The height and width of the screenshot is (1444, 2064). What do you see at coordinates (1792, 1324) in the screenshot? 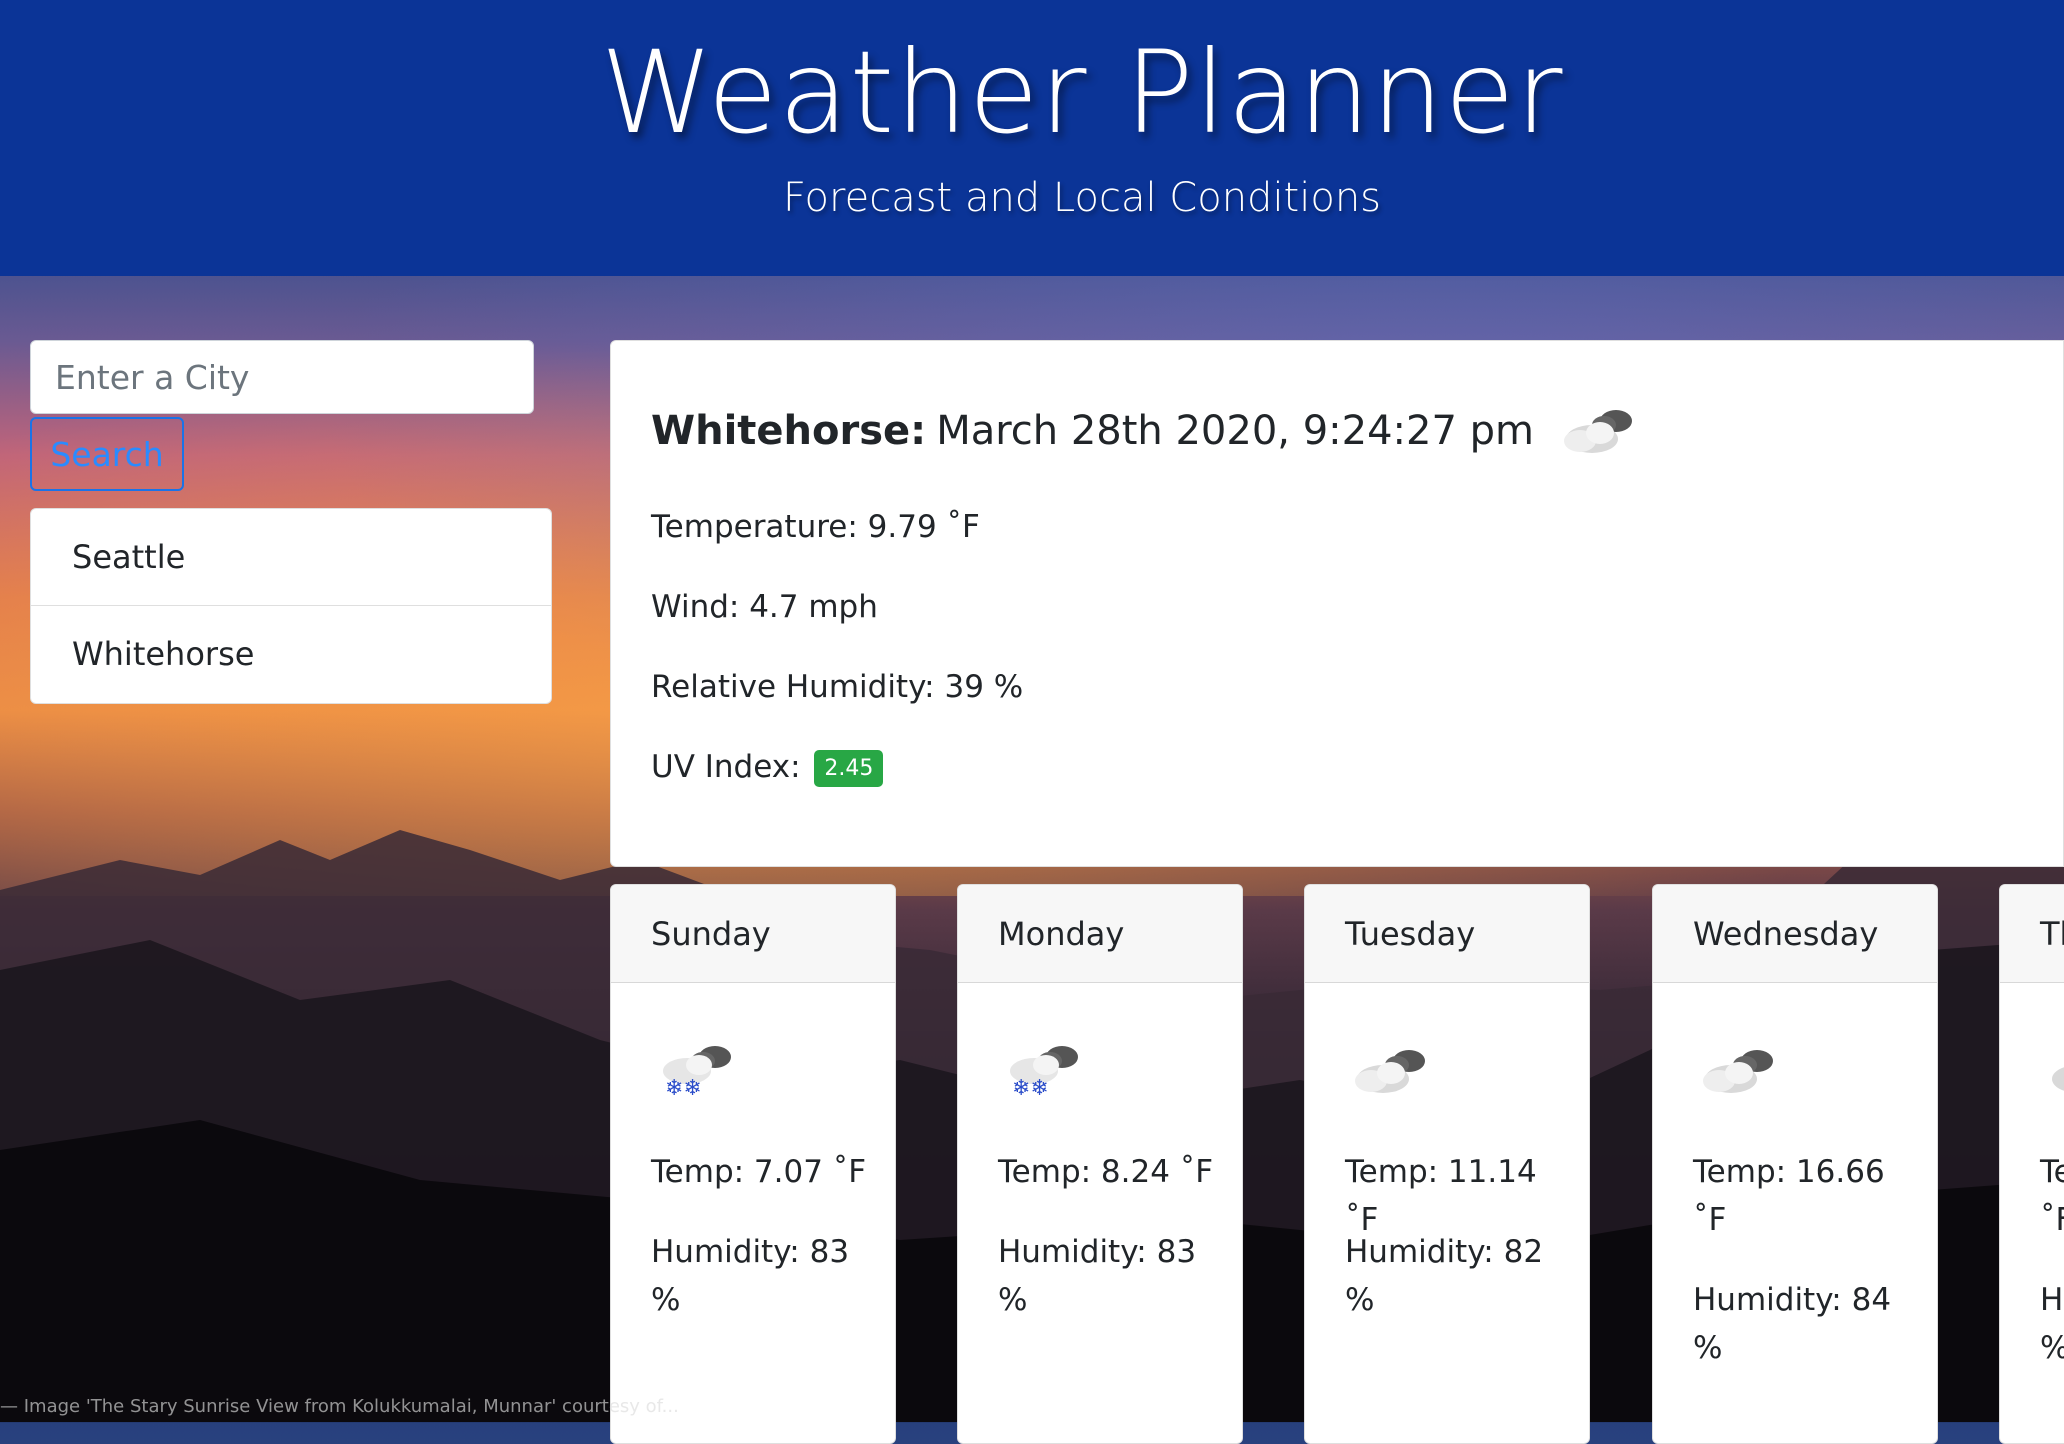
I see `forecast-humidity: Humidity: 84 %` at bounding box center [1792, 1324].